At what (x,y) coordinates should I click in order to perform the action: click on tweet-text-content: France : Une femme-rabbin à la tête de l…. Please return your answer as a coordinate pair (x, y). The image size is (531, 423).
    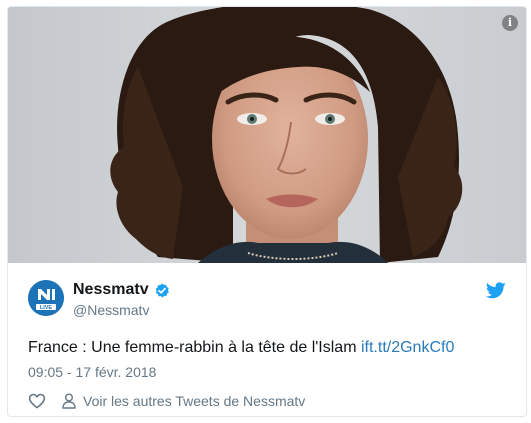
    Looking at the image, I should click on (194, 347).